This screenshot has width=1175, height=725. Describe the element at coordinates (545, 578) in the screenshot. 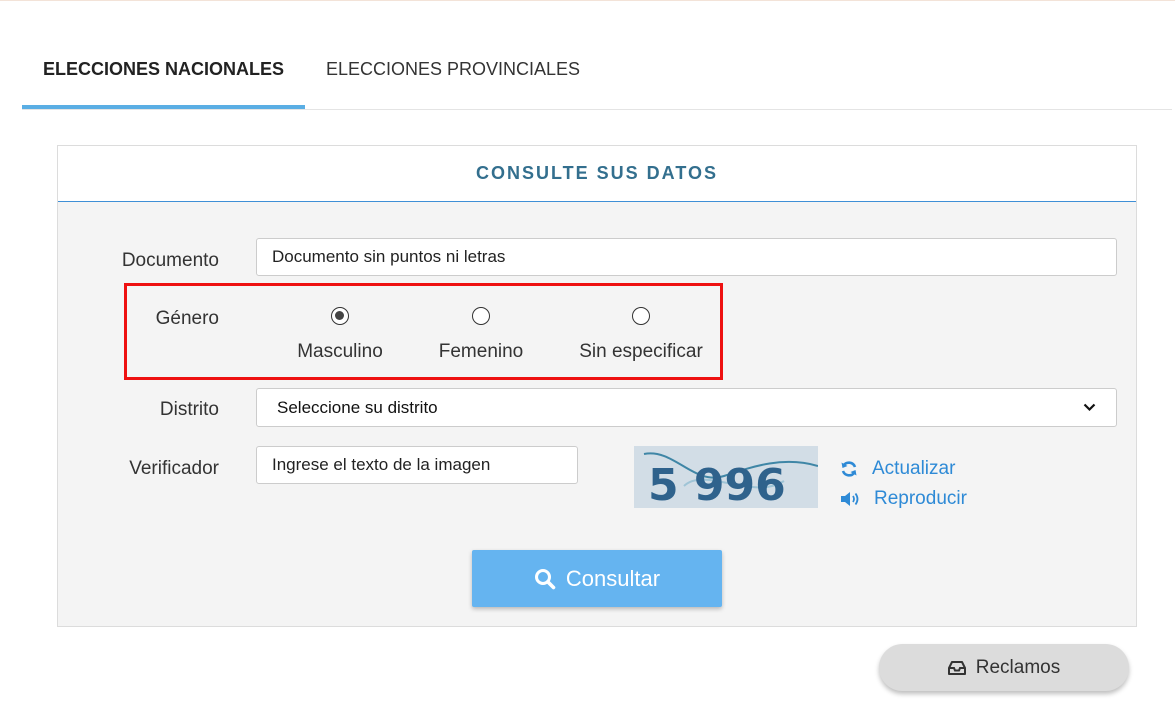

I see `search-icon` at that location.